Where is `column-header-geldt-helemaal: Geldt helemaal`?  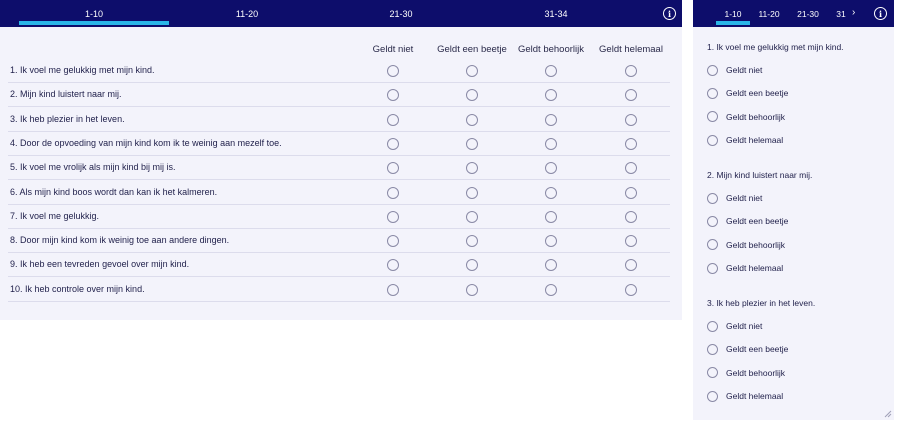 column-header-geldt-helemaal: Geldt helemaal is located at coordinates (631, 49).